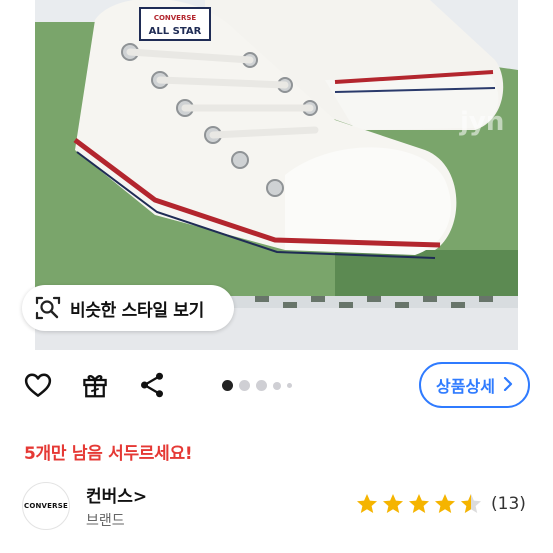 This screenshot has height=553, width=553. Describe the element at coordinates (276, 510) in the screenshot. I see `brand-section: CONVERSE 컨버스> 브랜드 (13)` at that location.